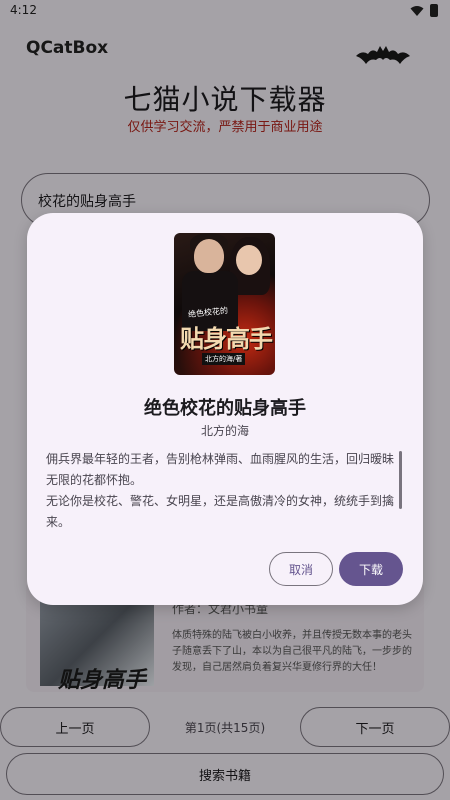 Image resolution: width=450 pixels, height=800 pixels. Describe the element at coordinates (224, 304) in the screenshot. I see `dialog-book-cover: 绝色校花的 贴身高手 北方的海/著` at that location.